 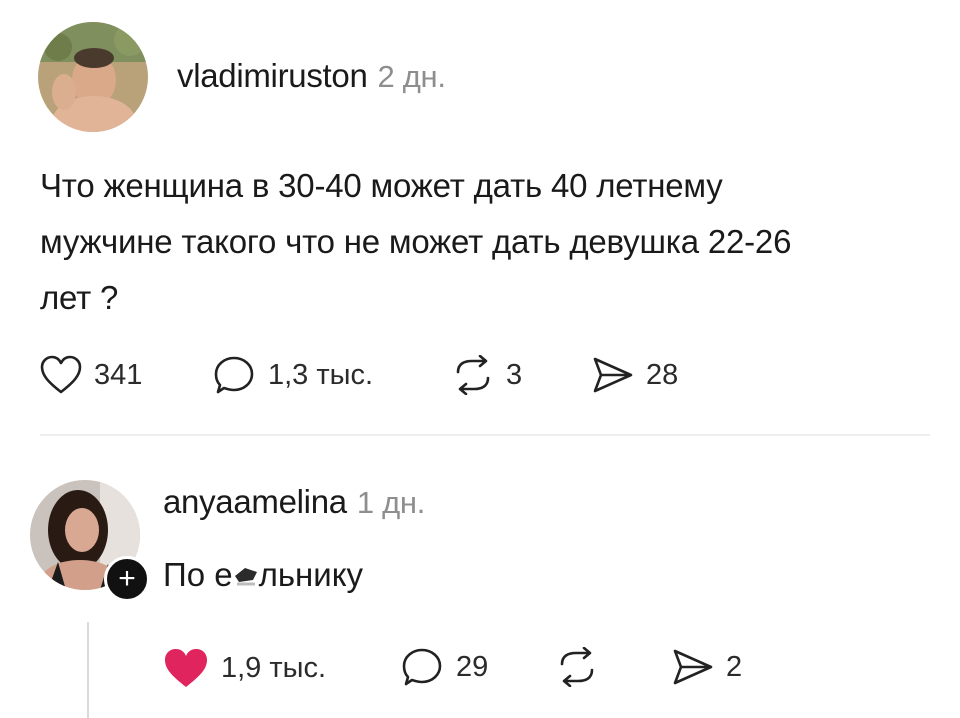 What do you see at coordinates (514, 374) in the screenshot?
I see `post-repost-count: 3` at bounding box center [514, 374].